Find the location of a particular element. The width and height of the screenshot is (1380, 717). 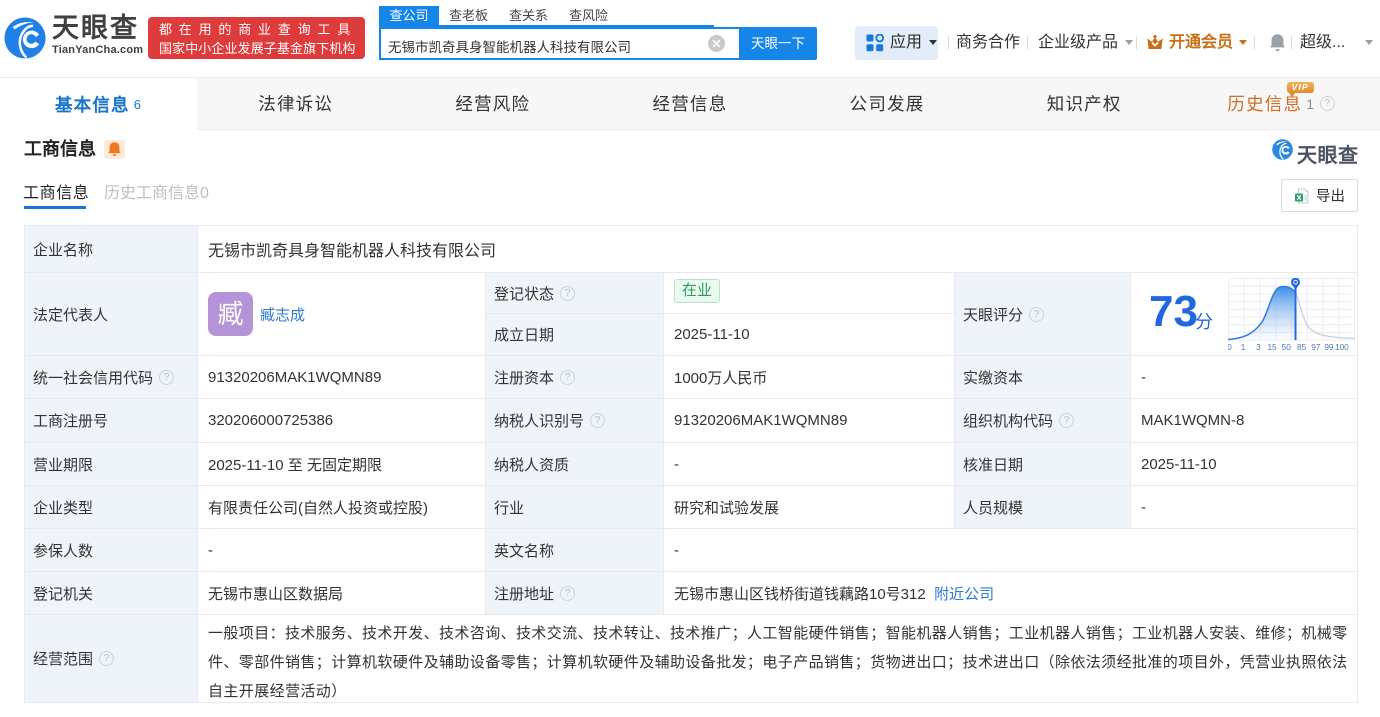

svg-text: 1 is located at coordinates (1243, 347).